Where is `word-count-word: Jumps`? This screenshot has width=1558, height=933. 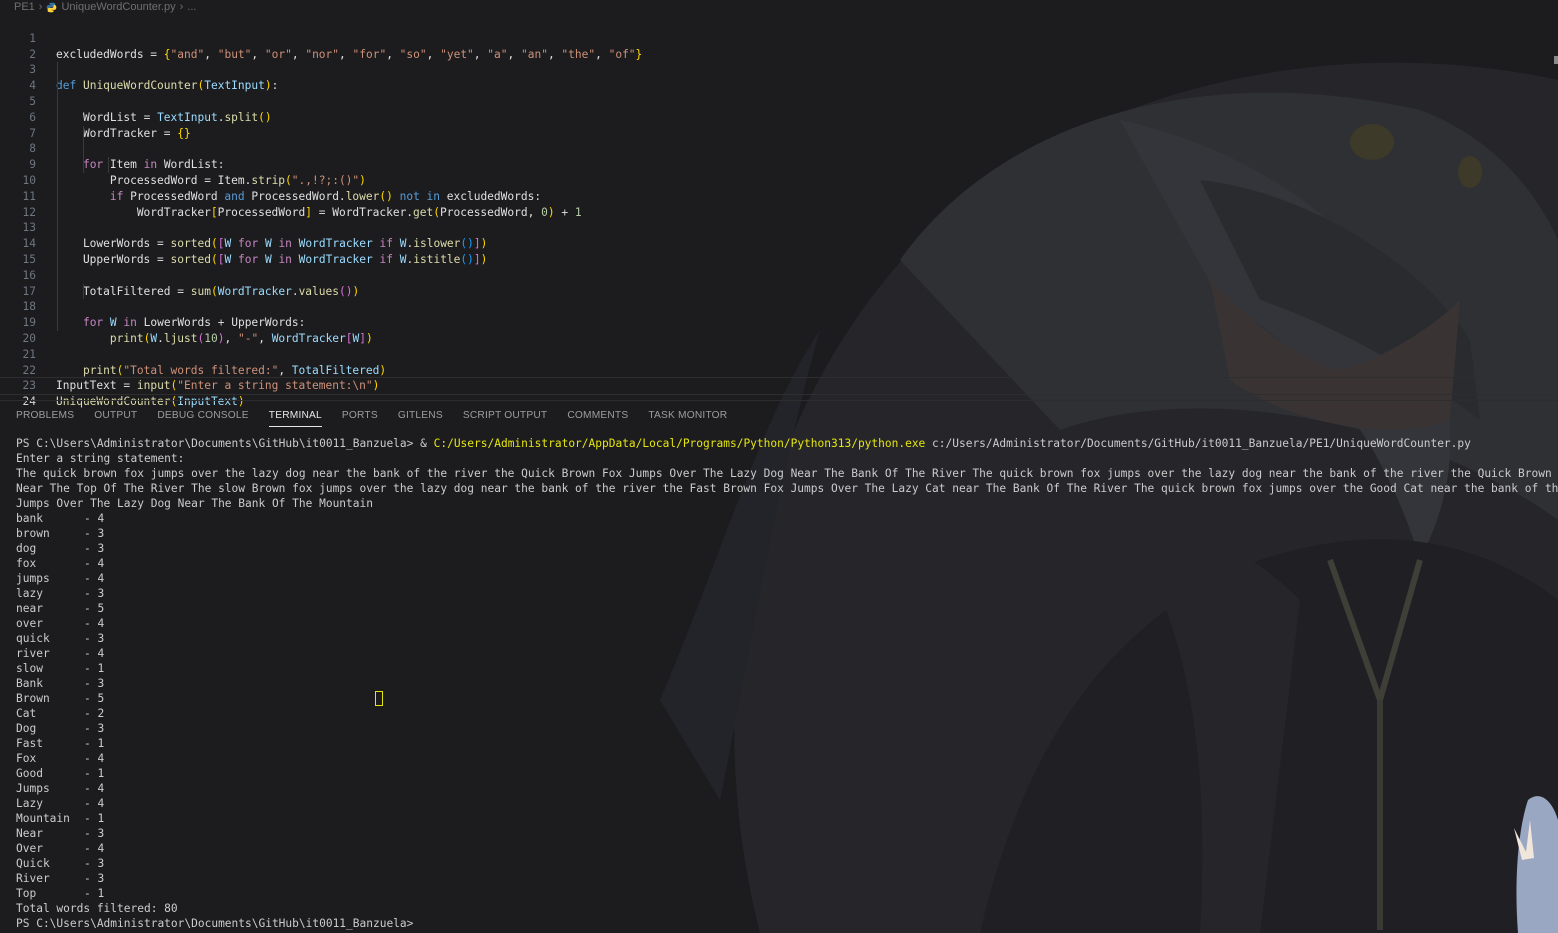 word-count-word: Jumps is located at coordinates (33, 788).